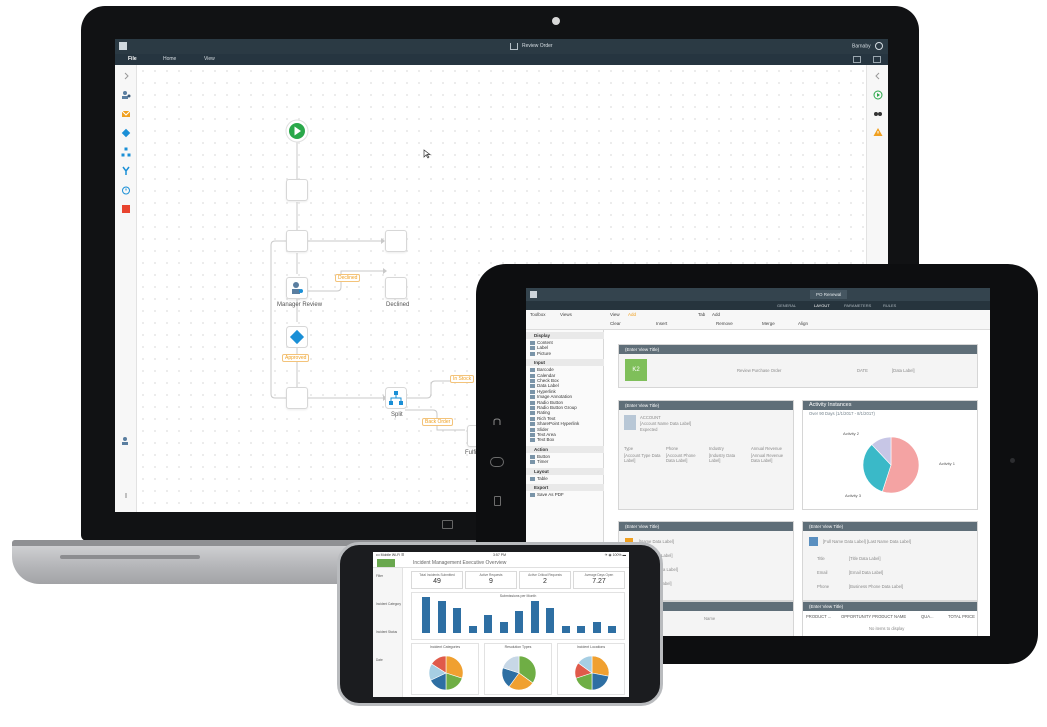  I want to click on app-titlebar: Review Order Barnaby, so click(501, 46).